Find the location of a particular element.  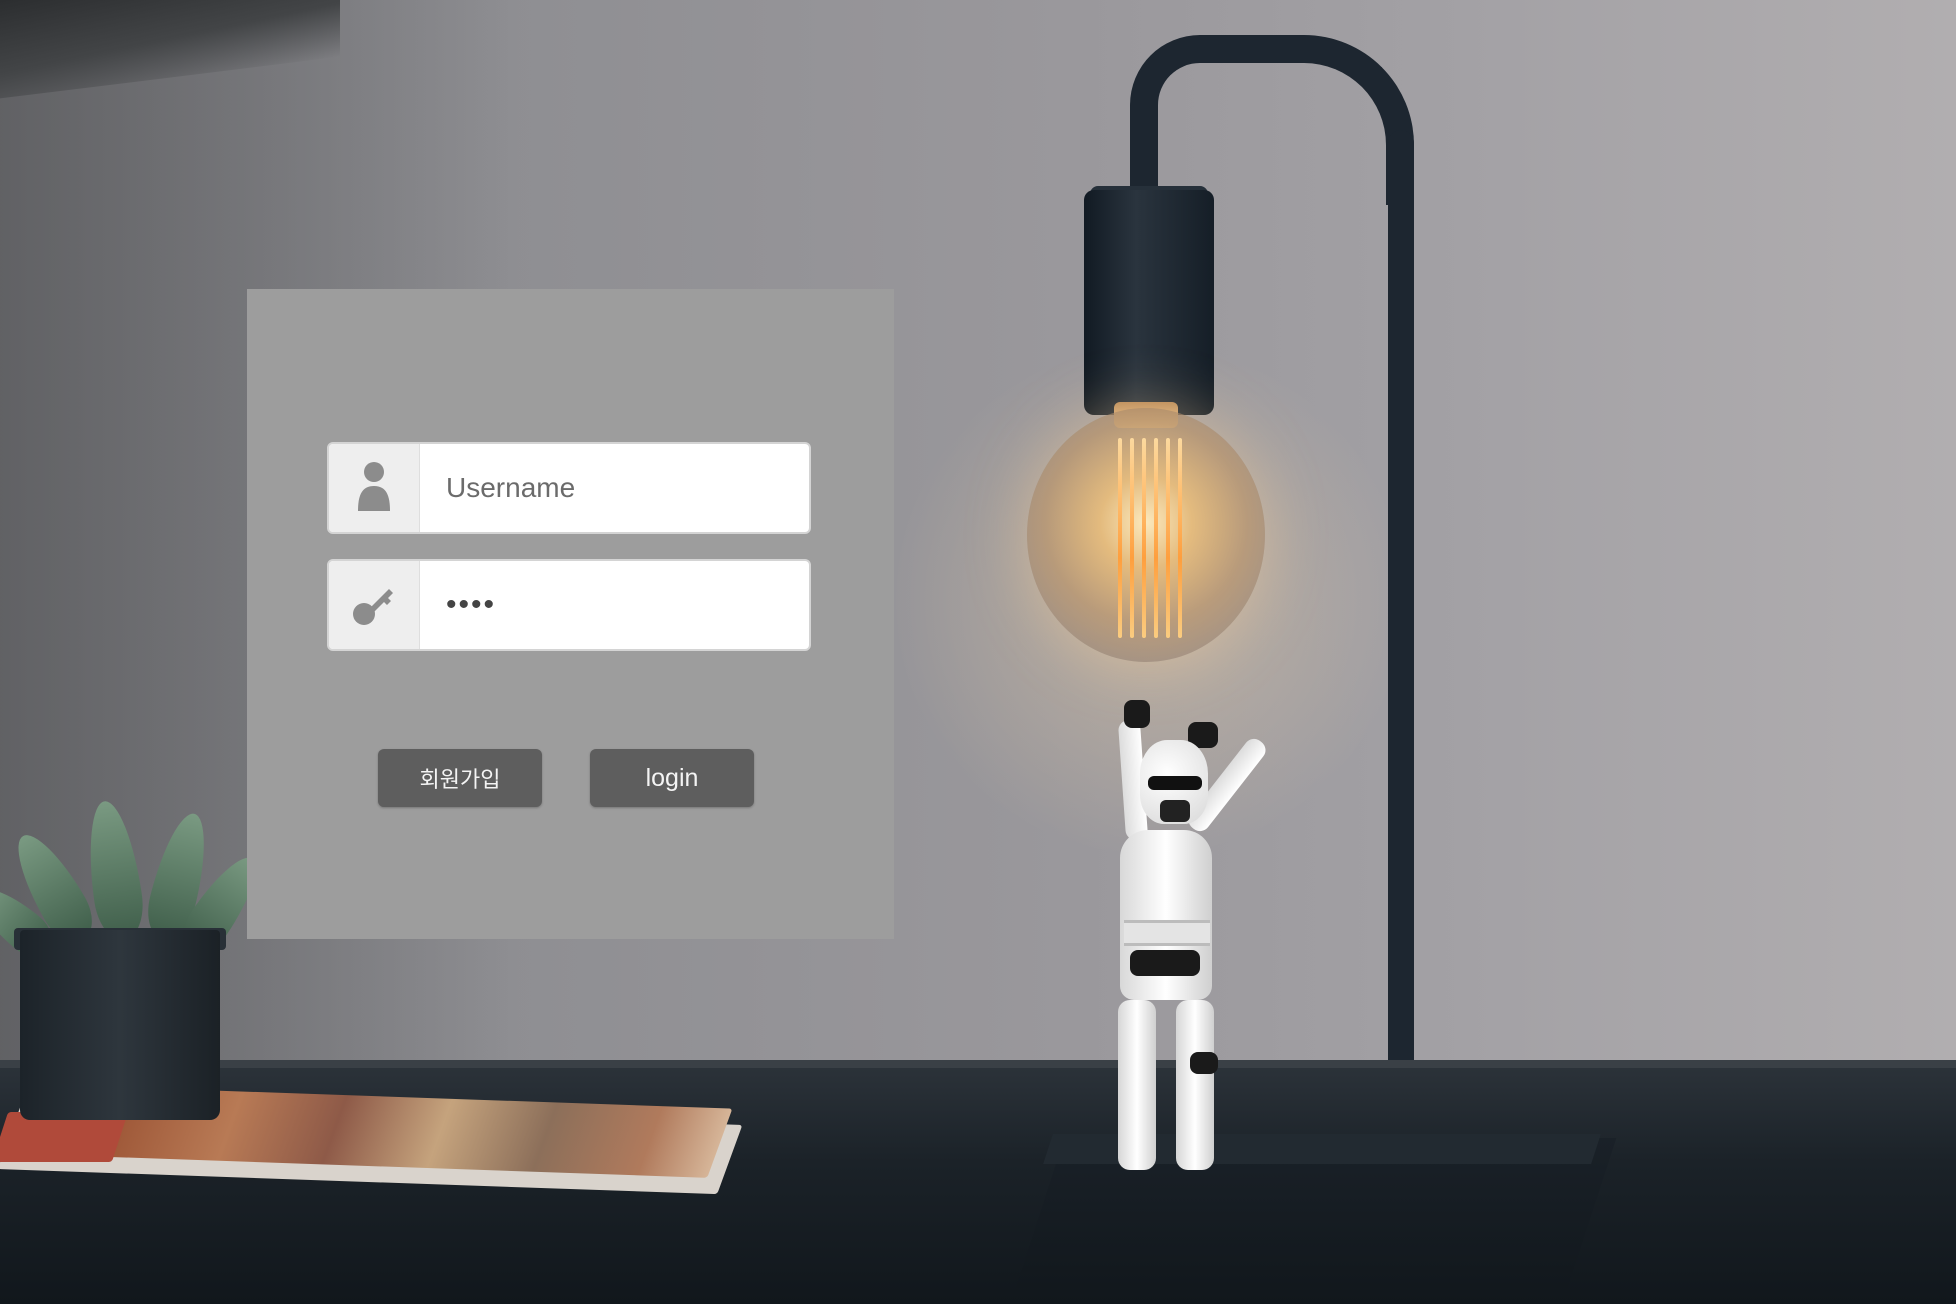

light-bulb is located at coordinates (1146, 535).